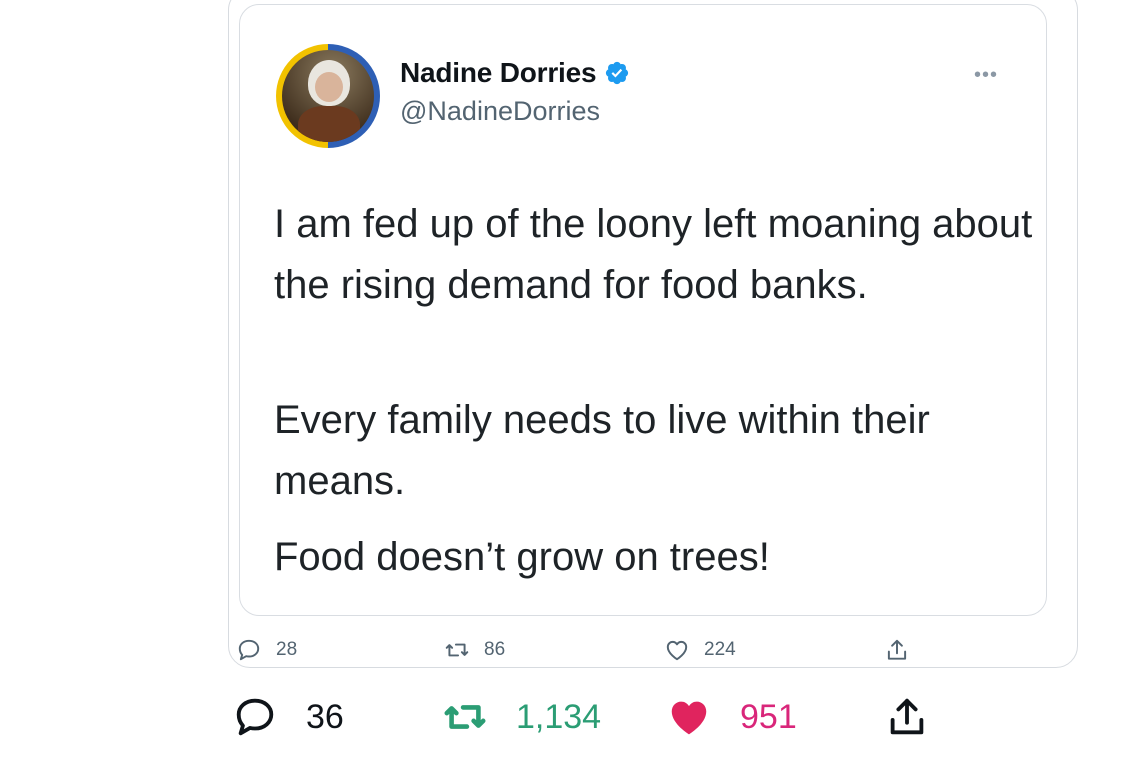  I want to click on quoted-reply-button: 28, so click(266, 650).